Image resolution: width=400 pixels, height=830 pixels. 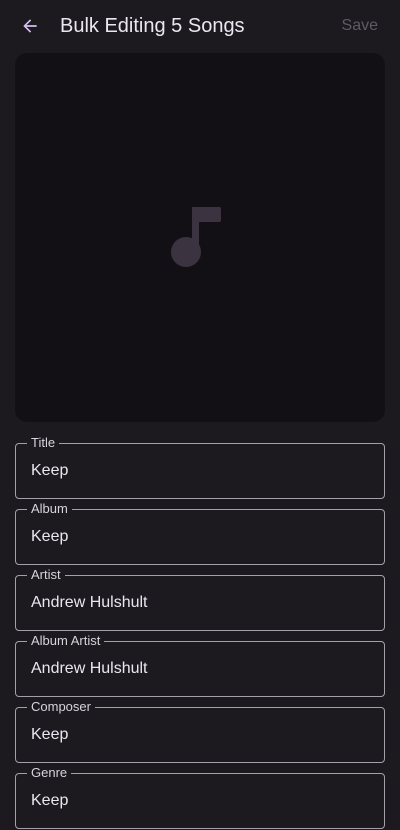 I want to click on save-button: Save, so click(x=360, y=26).